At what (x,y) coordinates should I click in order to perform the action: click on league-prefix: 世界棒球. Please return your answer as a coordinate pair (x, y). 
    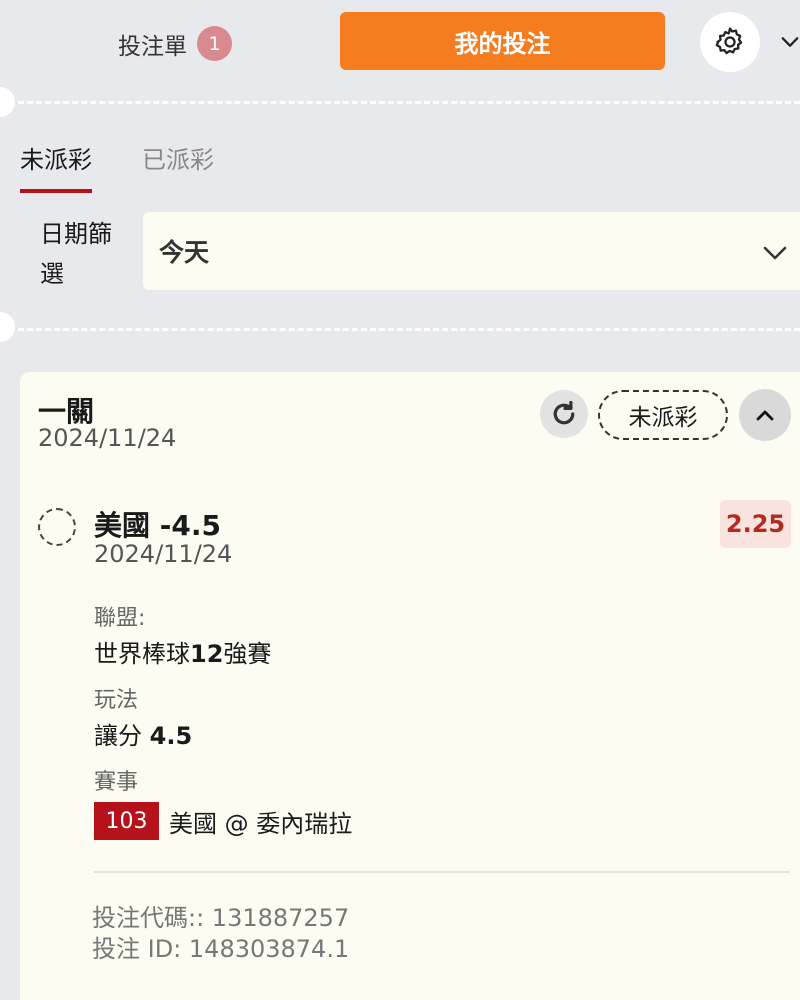
    Looking at the image, I should click on (142, 654).